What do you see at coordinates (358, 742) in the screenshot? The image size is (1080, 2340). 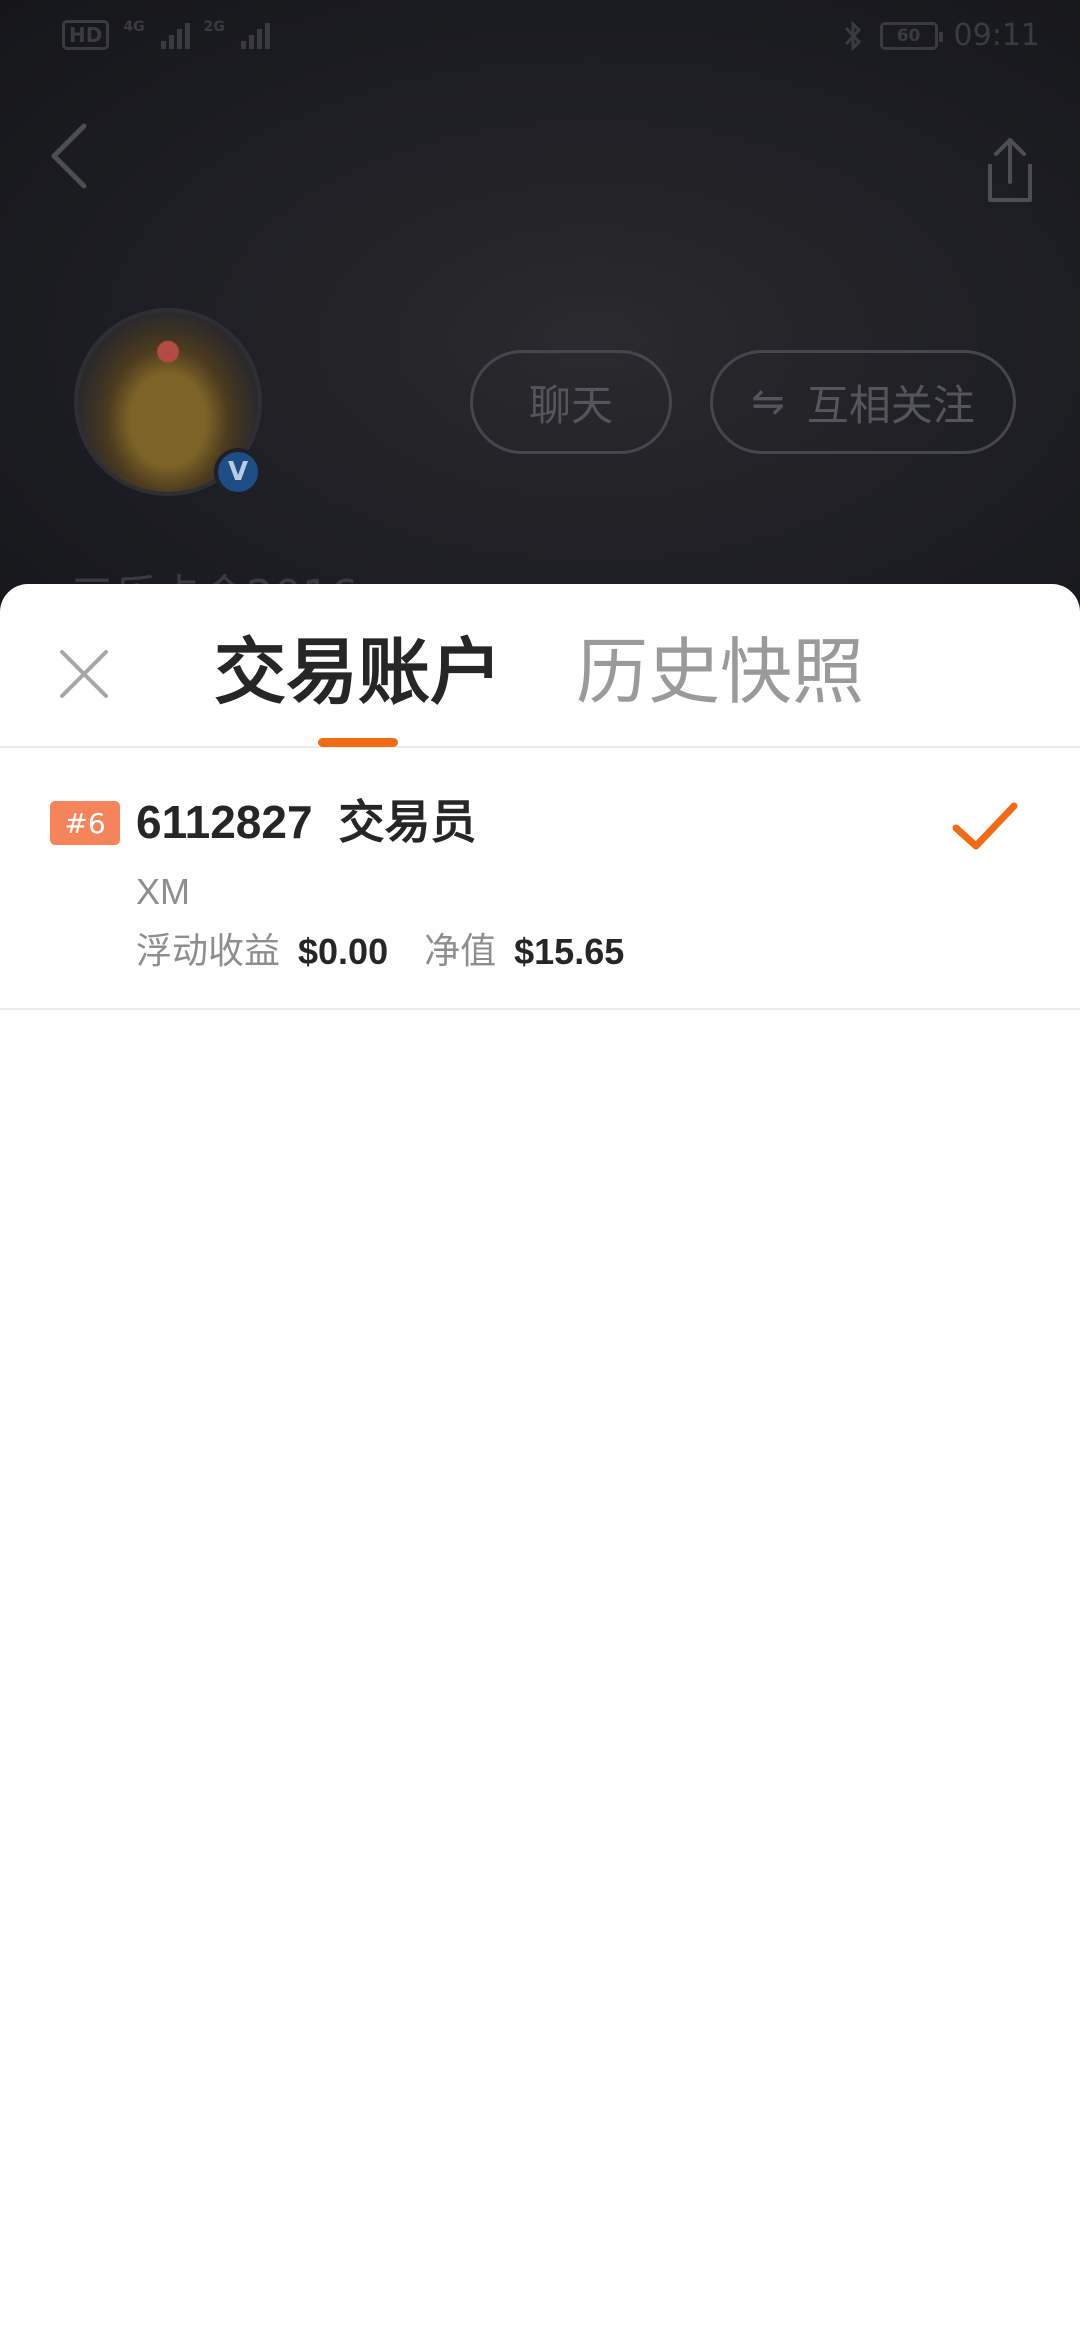 I see `active-tab-indicator` at bounding box center [358, 742].